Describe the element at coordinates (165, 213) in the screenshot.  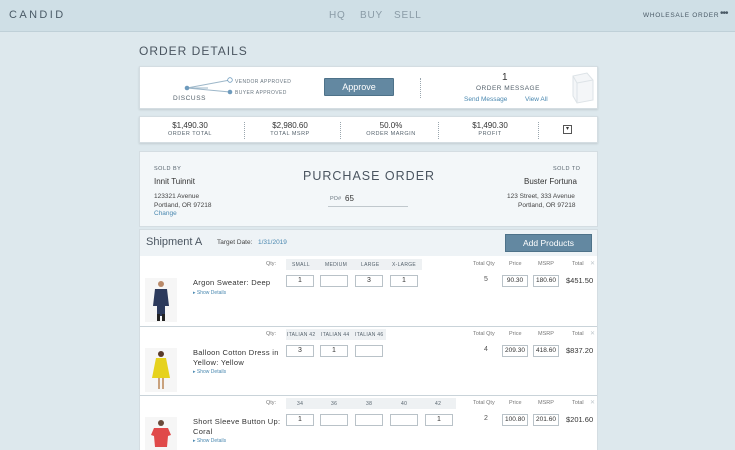
I see `change-link: Change` at that location.